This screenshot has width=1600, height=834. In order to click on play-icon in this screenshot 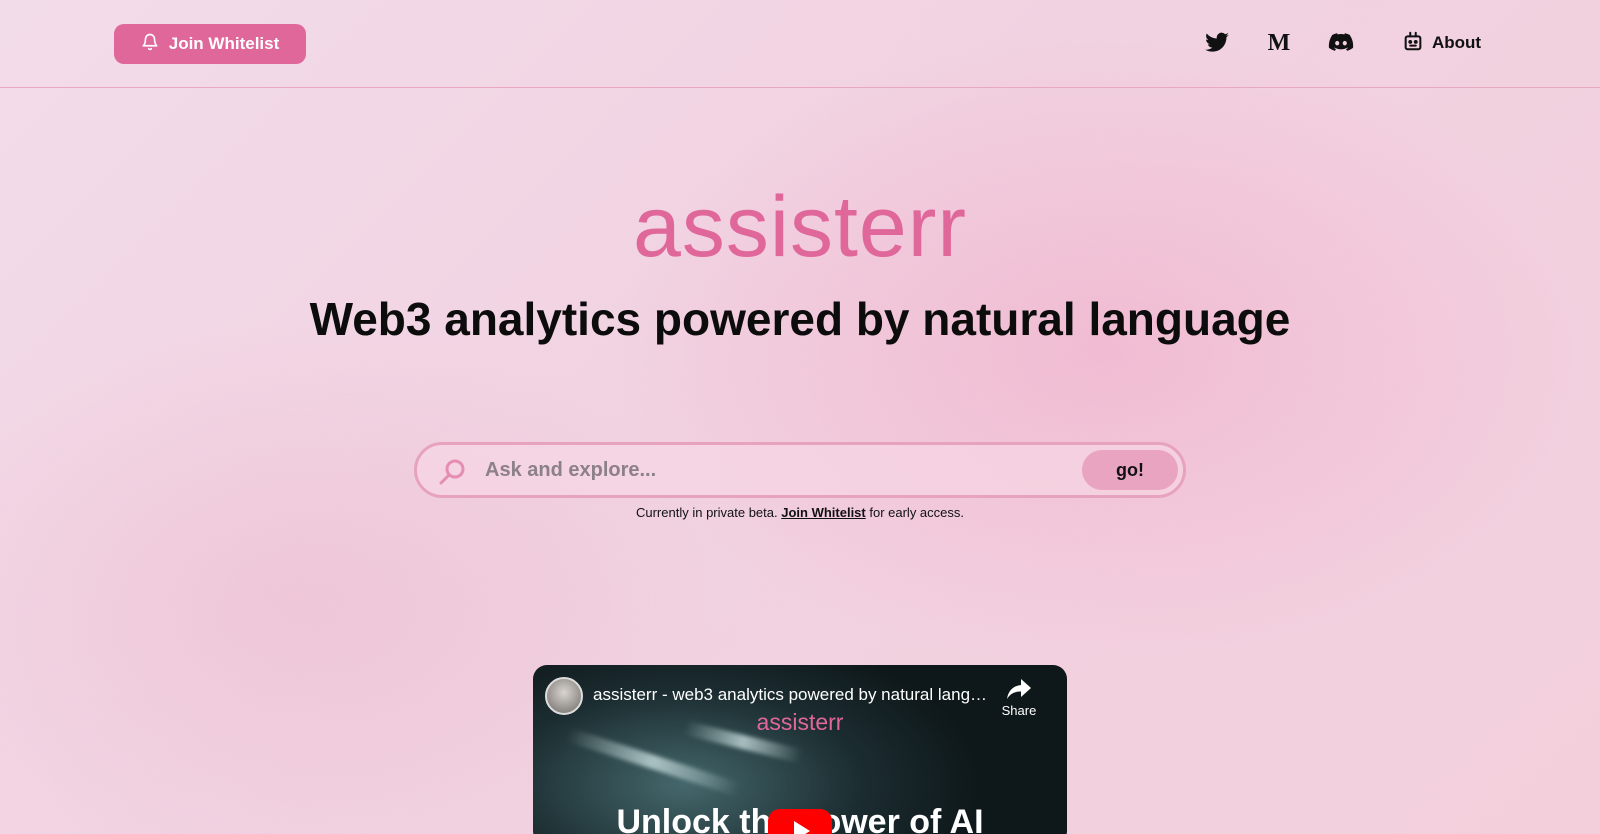, I will do `click(800, 821)`.